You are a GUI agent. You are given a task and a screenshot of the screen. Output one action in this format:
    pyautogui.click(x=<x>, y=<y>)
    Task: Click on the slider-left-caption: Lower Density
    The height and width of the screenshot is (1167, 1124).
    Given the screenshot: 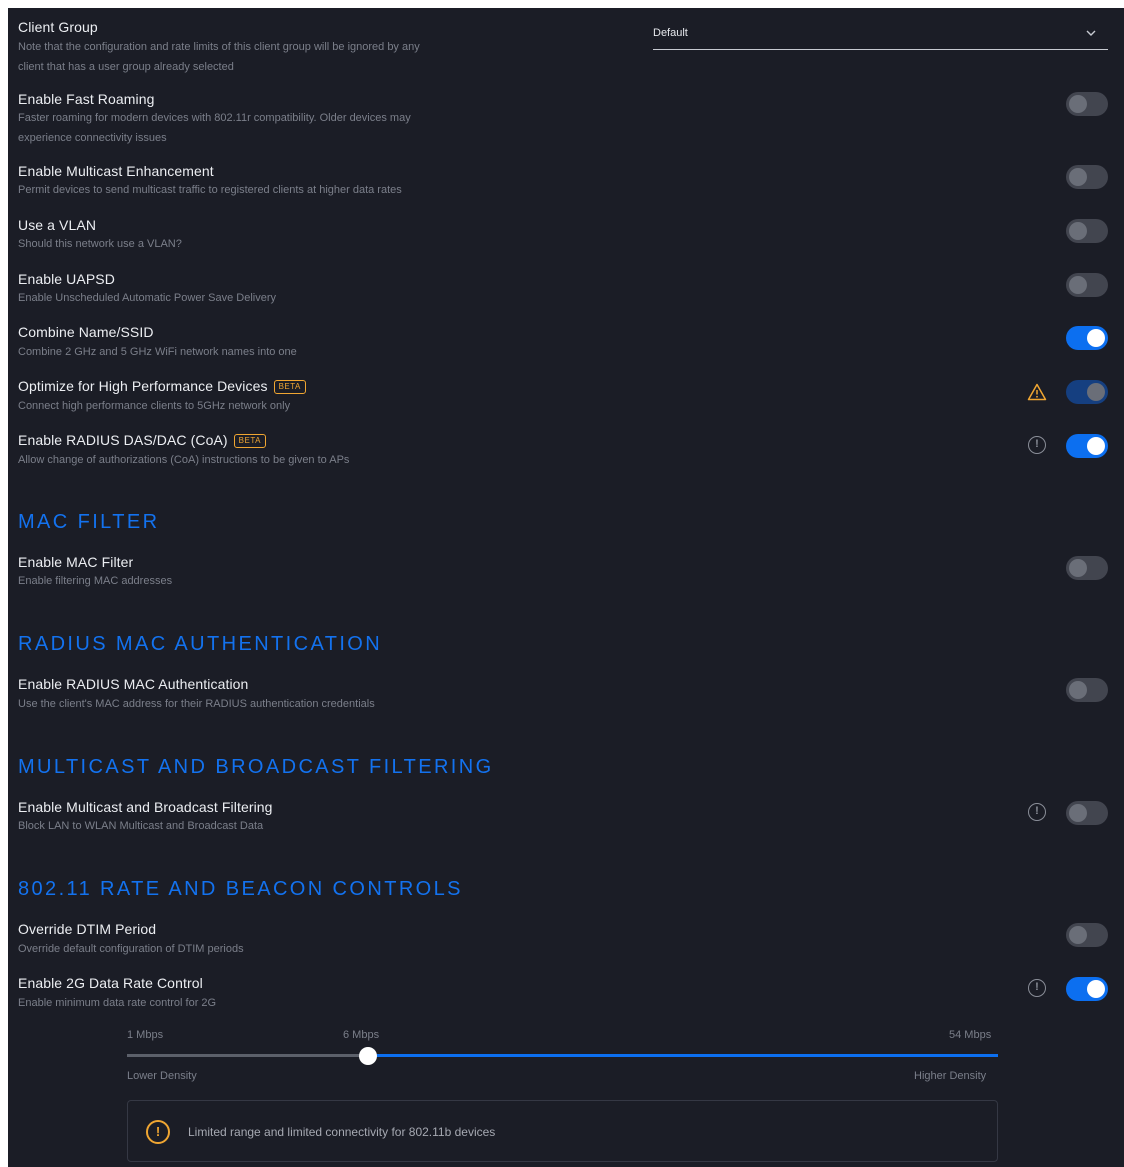 What is the action you would take?
    pyautogui.click(x=162, y=1076)
    